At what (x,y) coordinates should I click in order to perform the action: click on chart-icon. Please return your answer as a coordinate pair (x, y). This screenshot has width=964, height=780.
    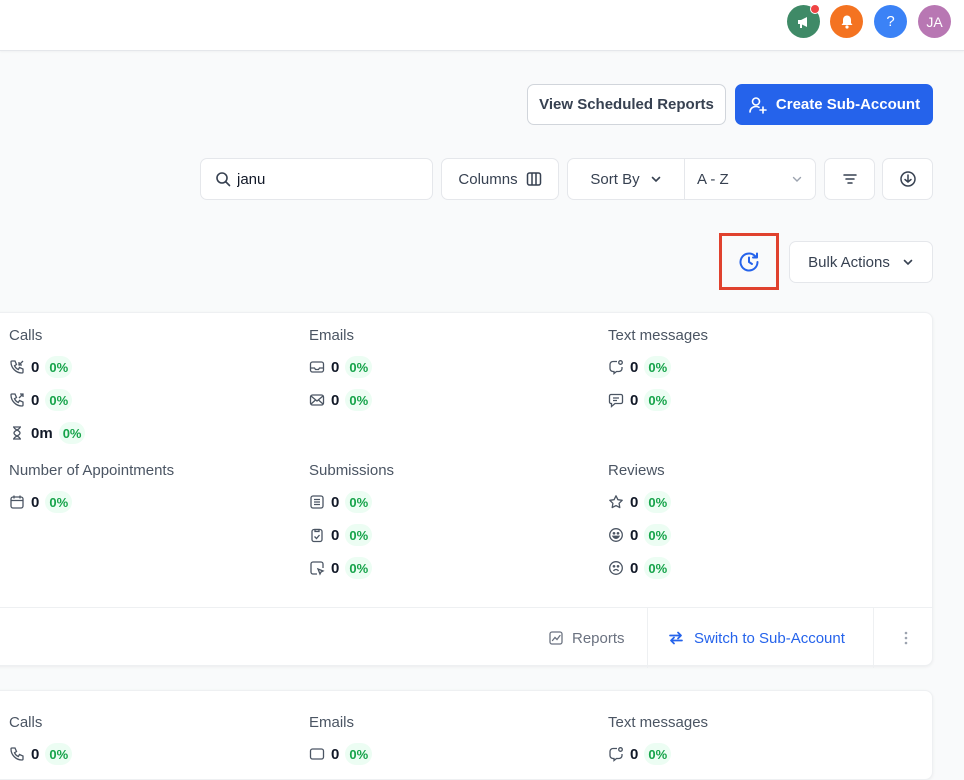
    Looking at the image, I should click on (556, 638).